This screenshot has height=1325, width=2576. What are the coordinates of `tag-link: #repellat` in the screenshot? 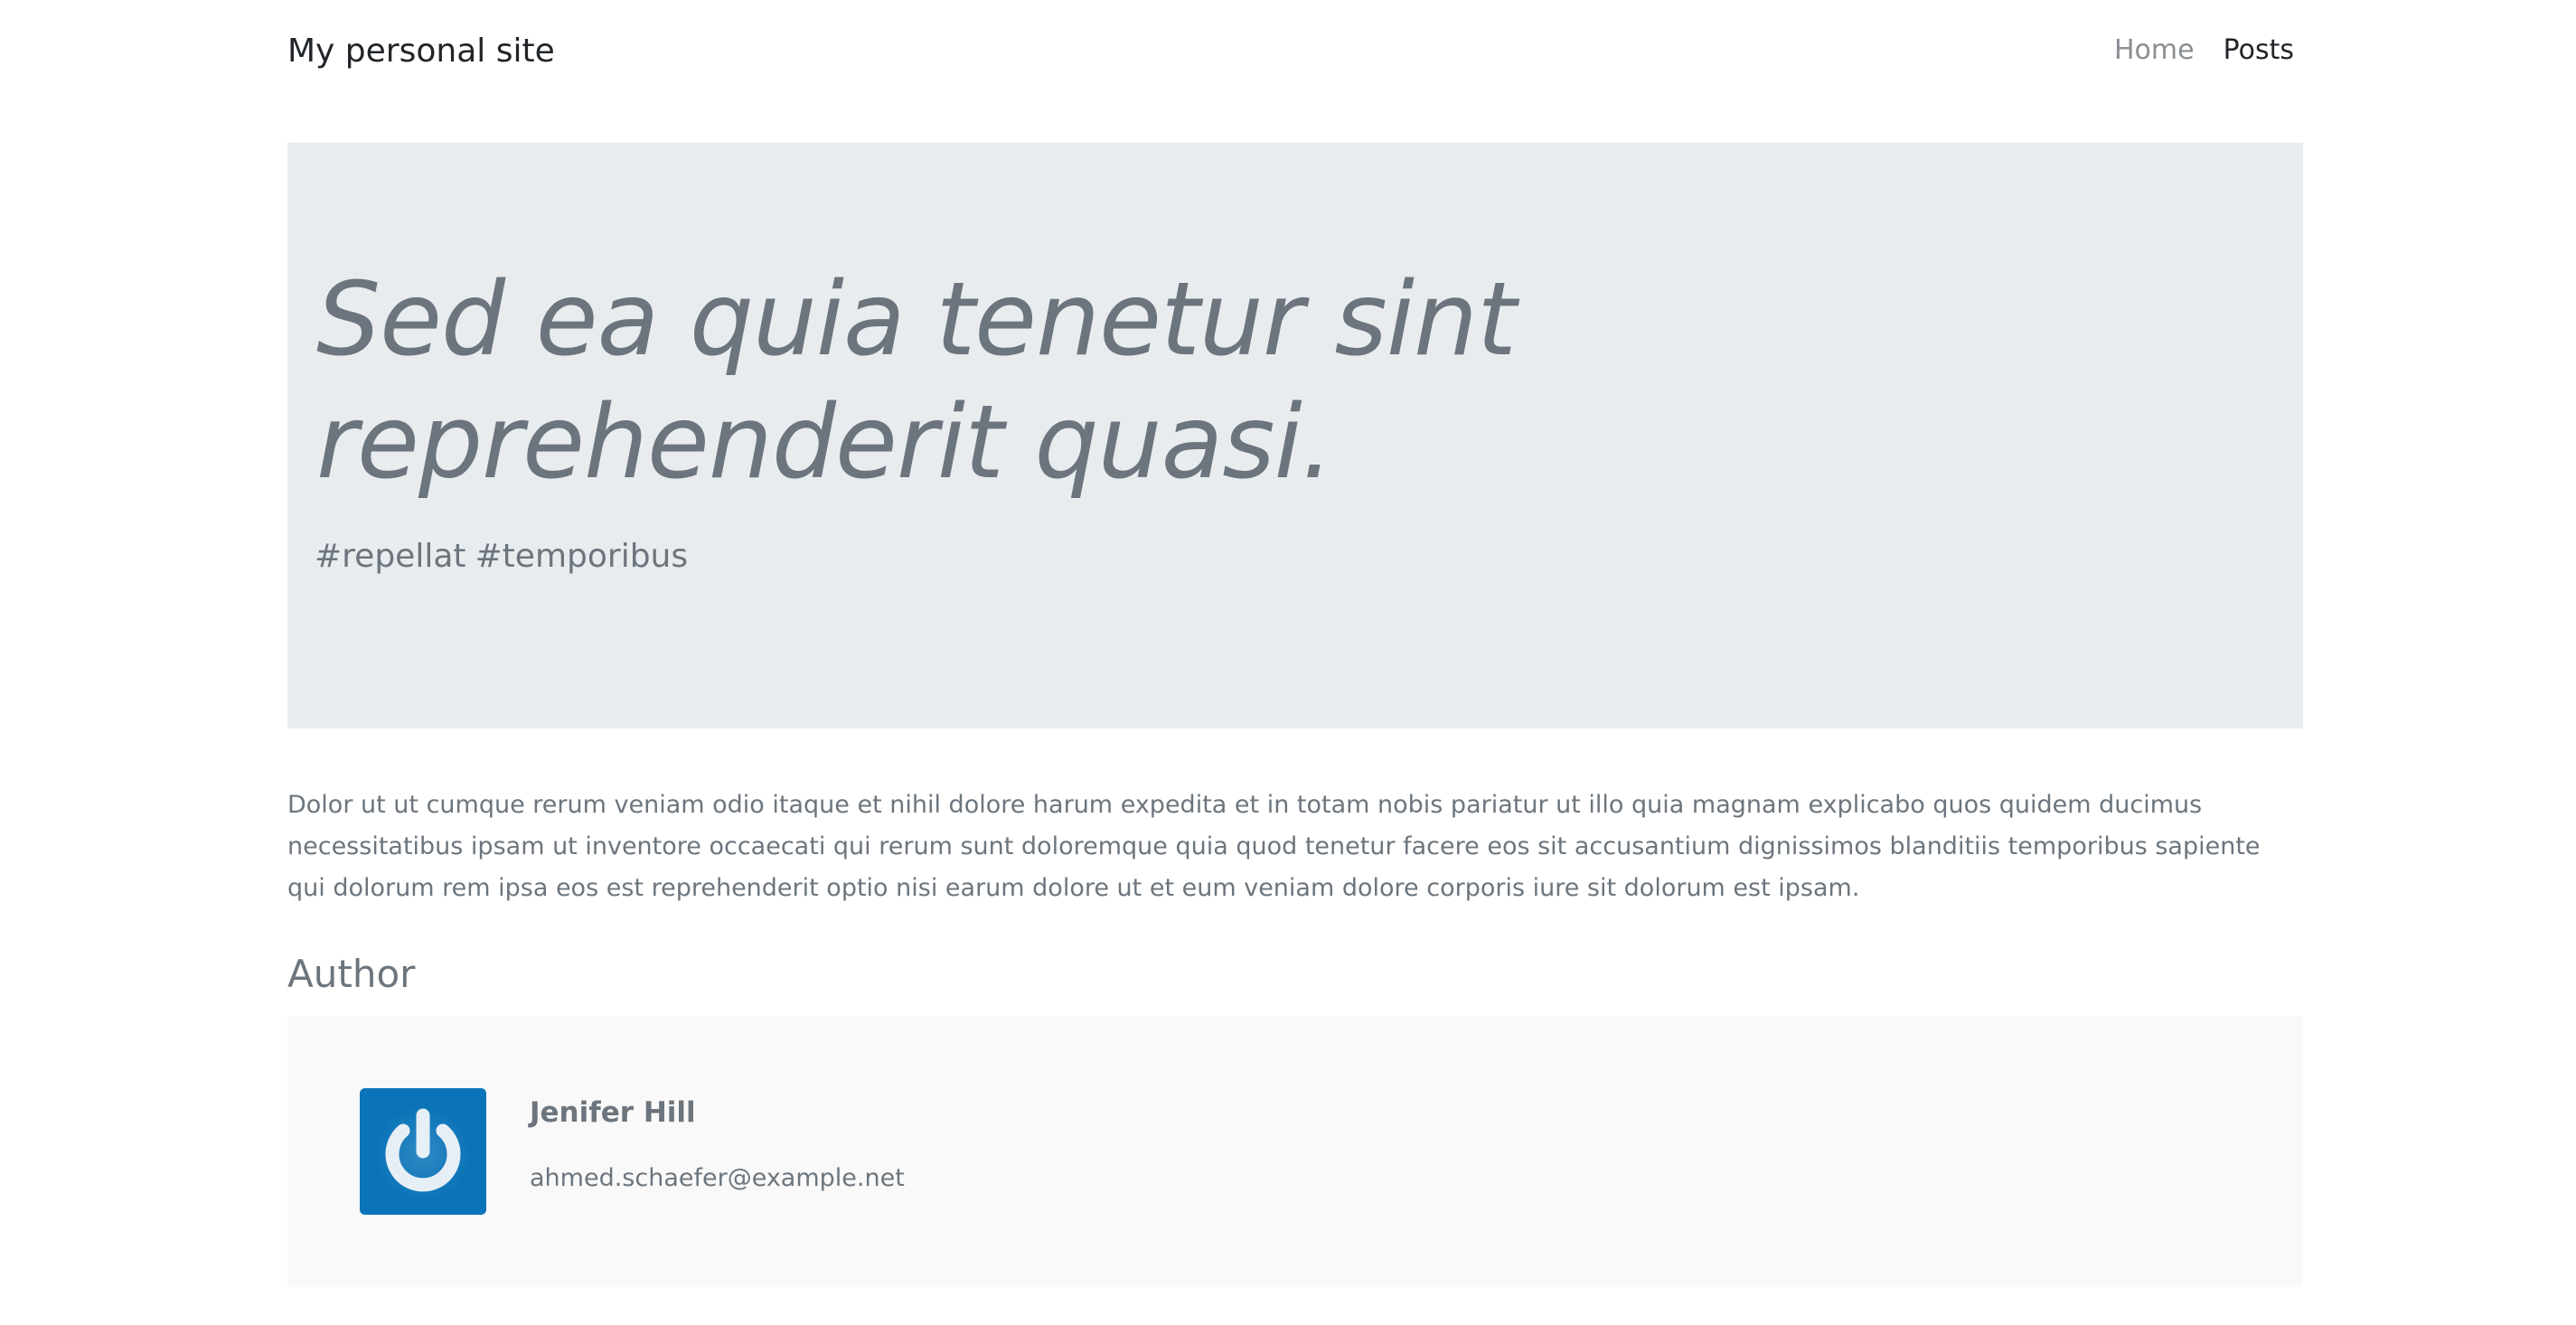 It's located at (390, 556).